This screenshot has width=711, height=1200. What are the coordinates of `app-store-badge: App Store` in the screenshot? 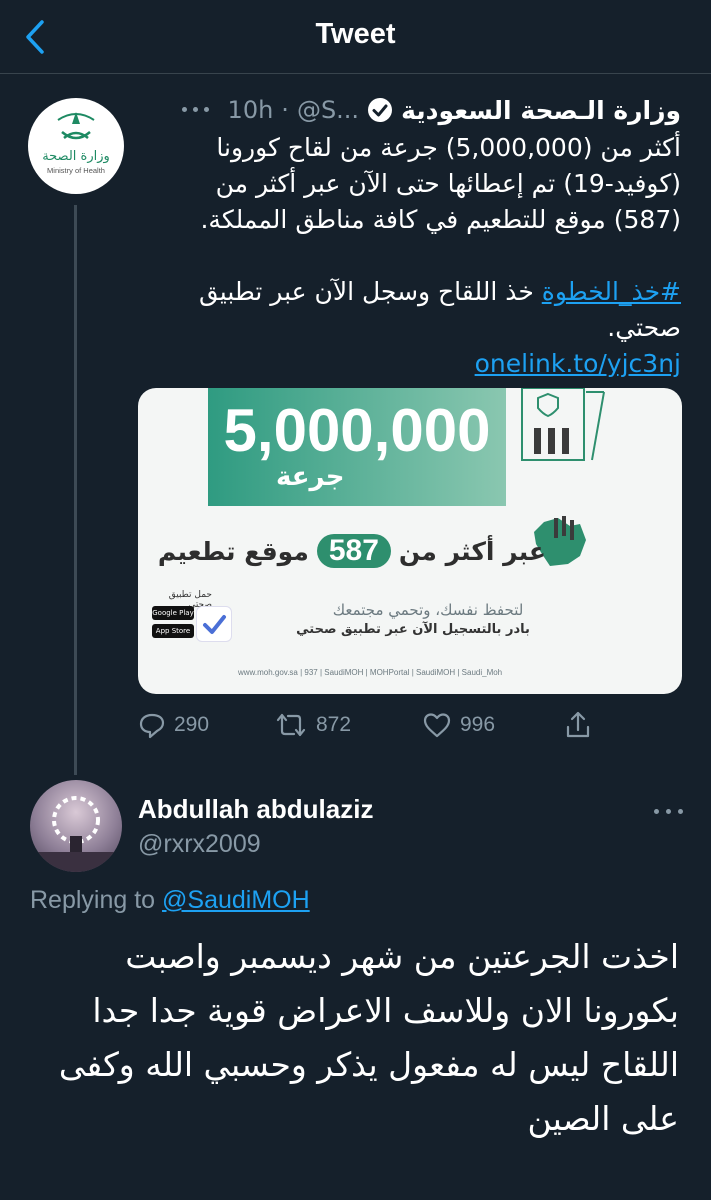 It's located at (173, 631).